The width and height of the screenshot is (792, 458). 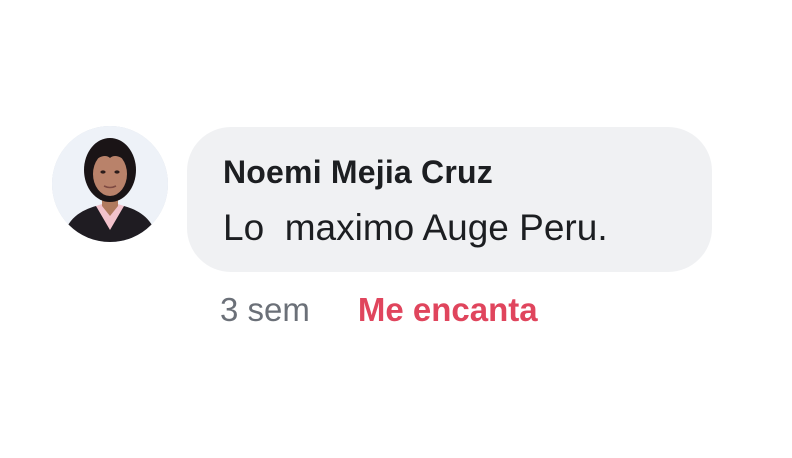 I want to click on profile-photo, so click(x=110, y=184).